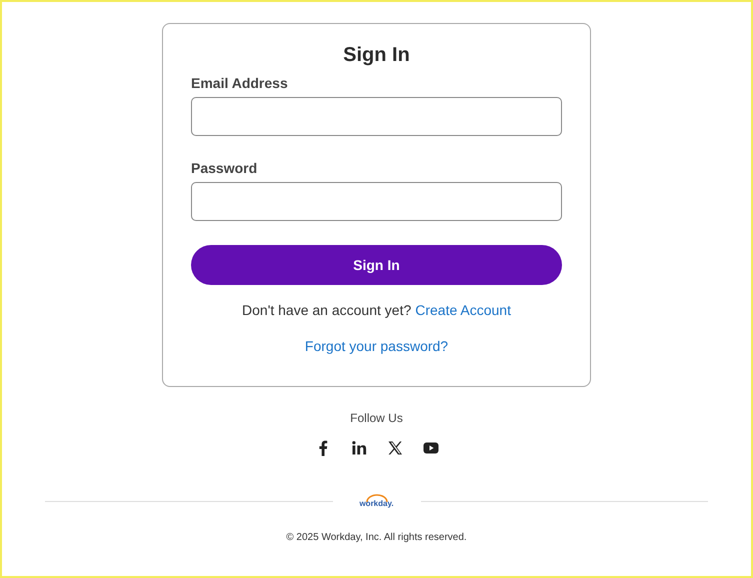 The width and height of the screenshot is (753, 578). What do you see at coordinates (327, 310) in the screenshot?
I see `account-prompt-text: Don't have an account yet?` at bounding box center [327, 310].